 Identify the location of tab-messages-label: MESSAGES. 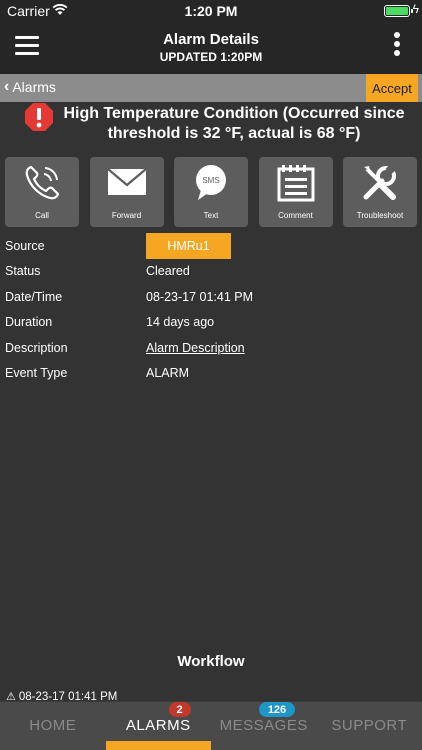
(263, 725).